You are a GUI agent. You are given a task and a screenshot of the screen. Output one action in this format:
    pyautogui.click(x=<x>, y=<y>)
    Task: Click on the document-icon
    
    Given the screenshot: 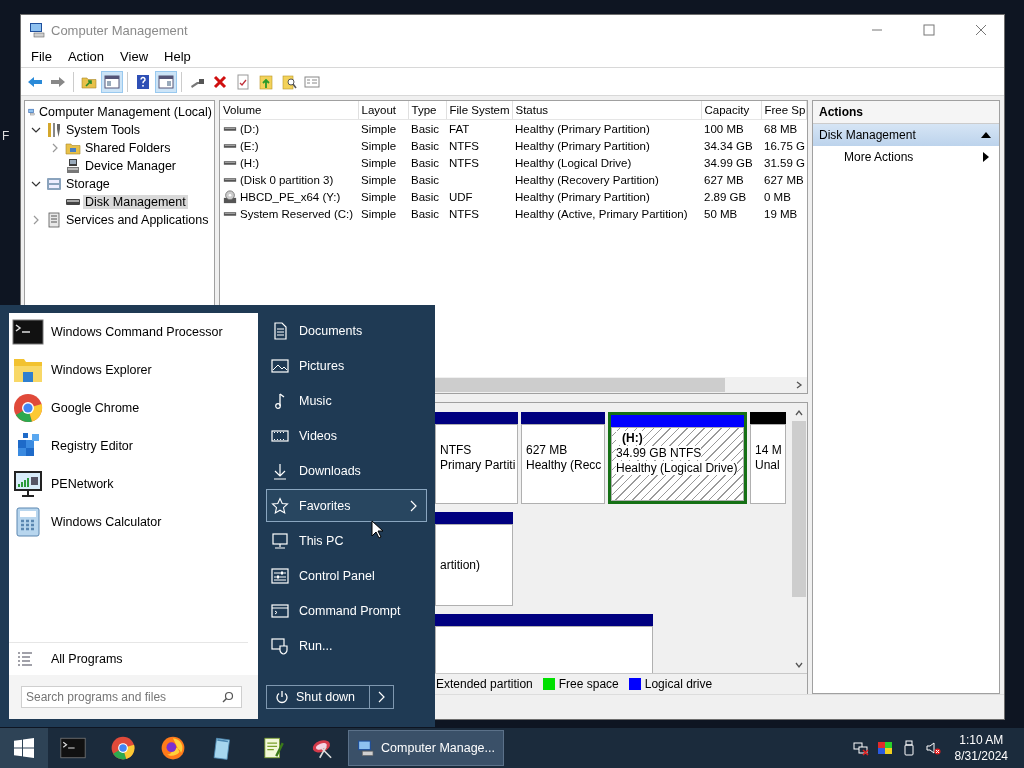 What is the action you would take?
    pyautogui.click(x=280, y=330)
    